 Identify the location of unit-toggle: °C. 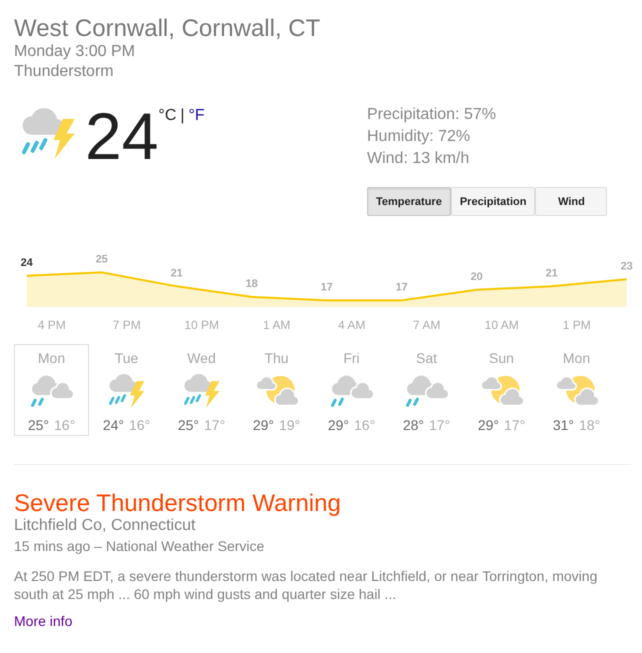
(167, 116).